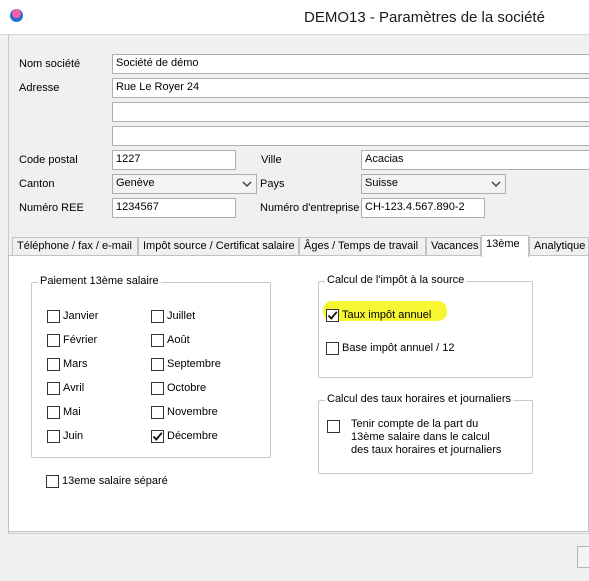 This screenshot has height=581, width=589. What do you see at coordinates (50, 64) in the screenshot?
I see `company-name-label: Nom société` at bounding box center [50, 64].